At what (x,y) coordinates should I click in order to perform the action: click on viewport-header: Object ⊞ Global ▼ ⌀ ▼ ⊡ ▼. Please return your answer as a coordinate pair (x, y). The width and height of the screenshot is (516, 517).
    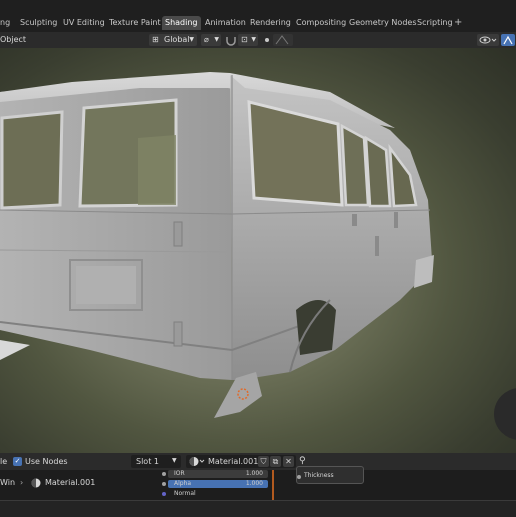
    Looking at the image, I should click on (258, 40).